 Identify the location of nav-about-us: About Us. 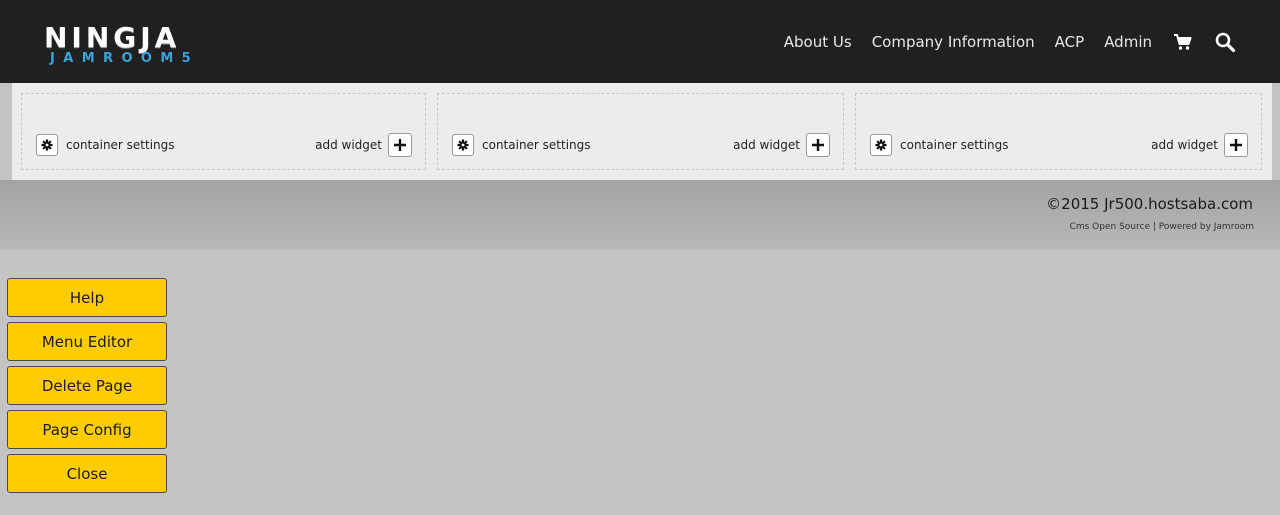
(818, 42).